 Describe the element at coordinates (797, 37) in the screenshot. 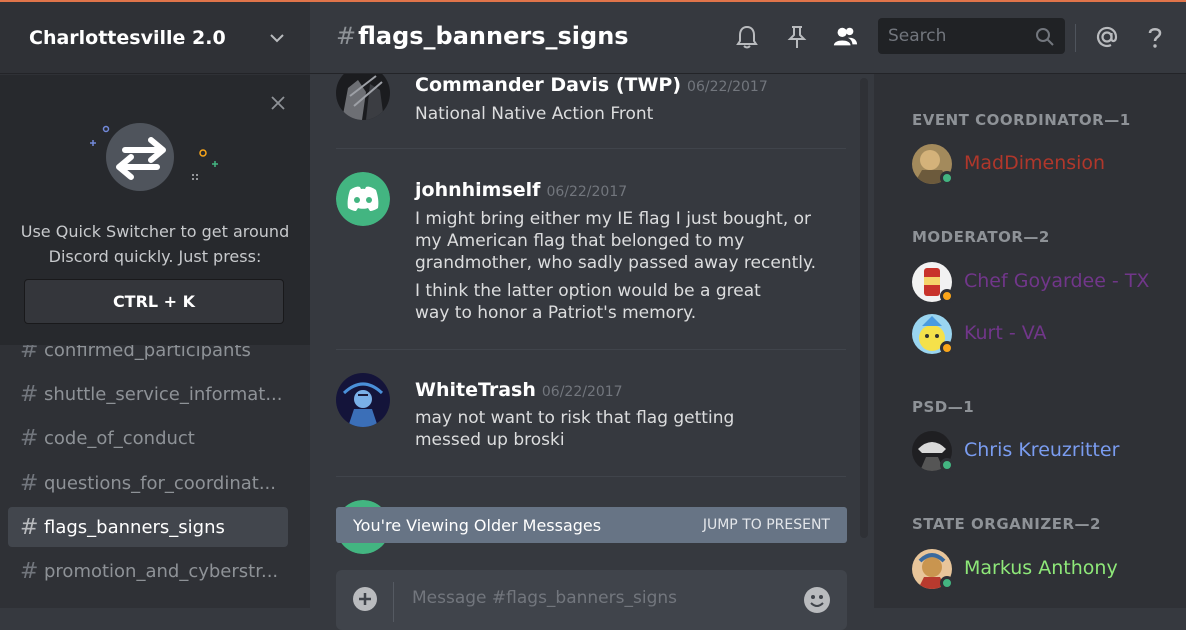

I see `pin-icon` at that location.